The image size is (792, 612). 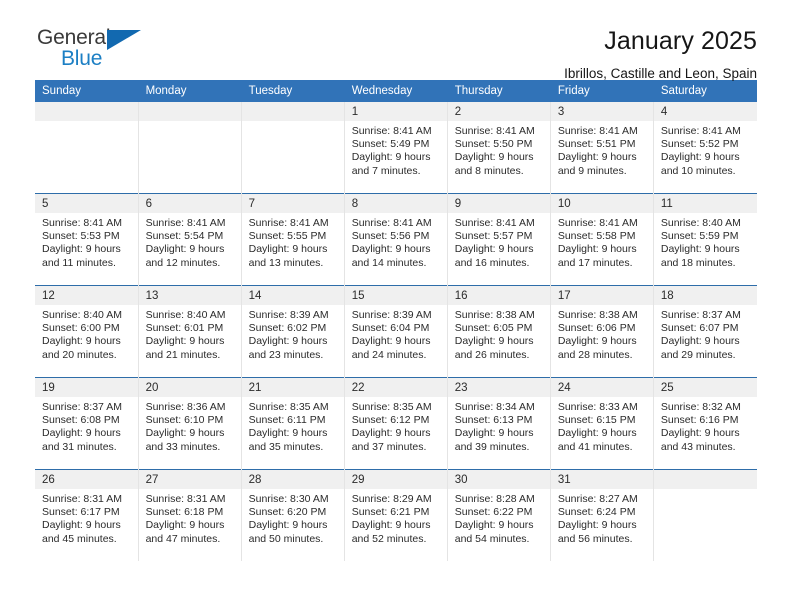 What do you see at coordinates (81, 512) in the screenshot?
I see `sunset-text: Sunset: 6:17 PM` at bounding box center [81, 512].